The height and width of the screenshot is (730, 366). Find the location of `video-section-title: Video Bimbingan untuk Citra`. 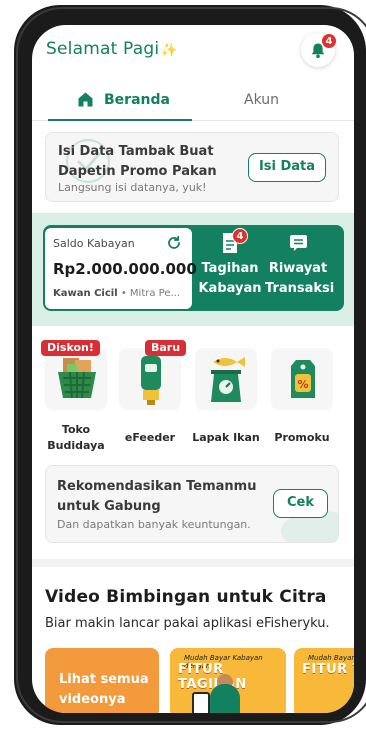

video-section-title: Video Bimbingan untuk Citra is located at coordinates (186, 597).